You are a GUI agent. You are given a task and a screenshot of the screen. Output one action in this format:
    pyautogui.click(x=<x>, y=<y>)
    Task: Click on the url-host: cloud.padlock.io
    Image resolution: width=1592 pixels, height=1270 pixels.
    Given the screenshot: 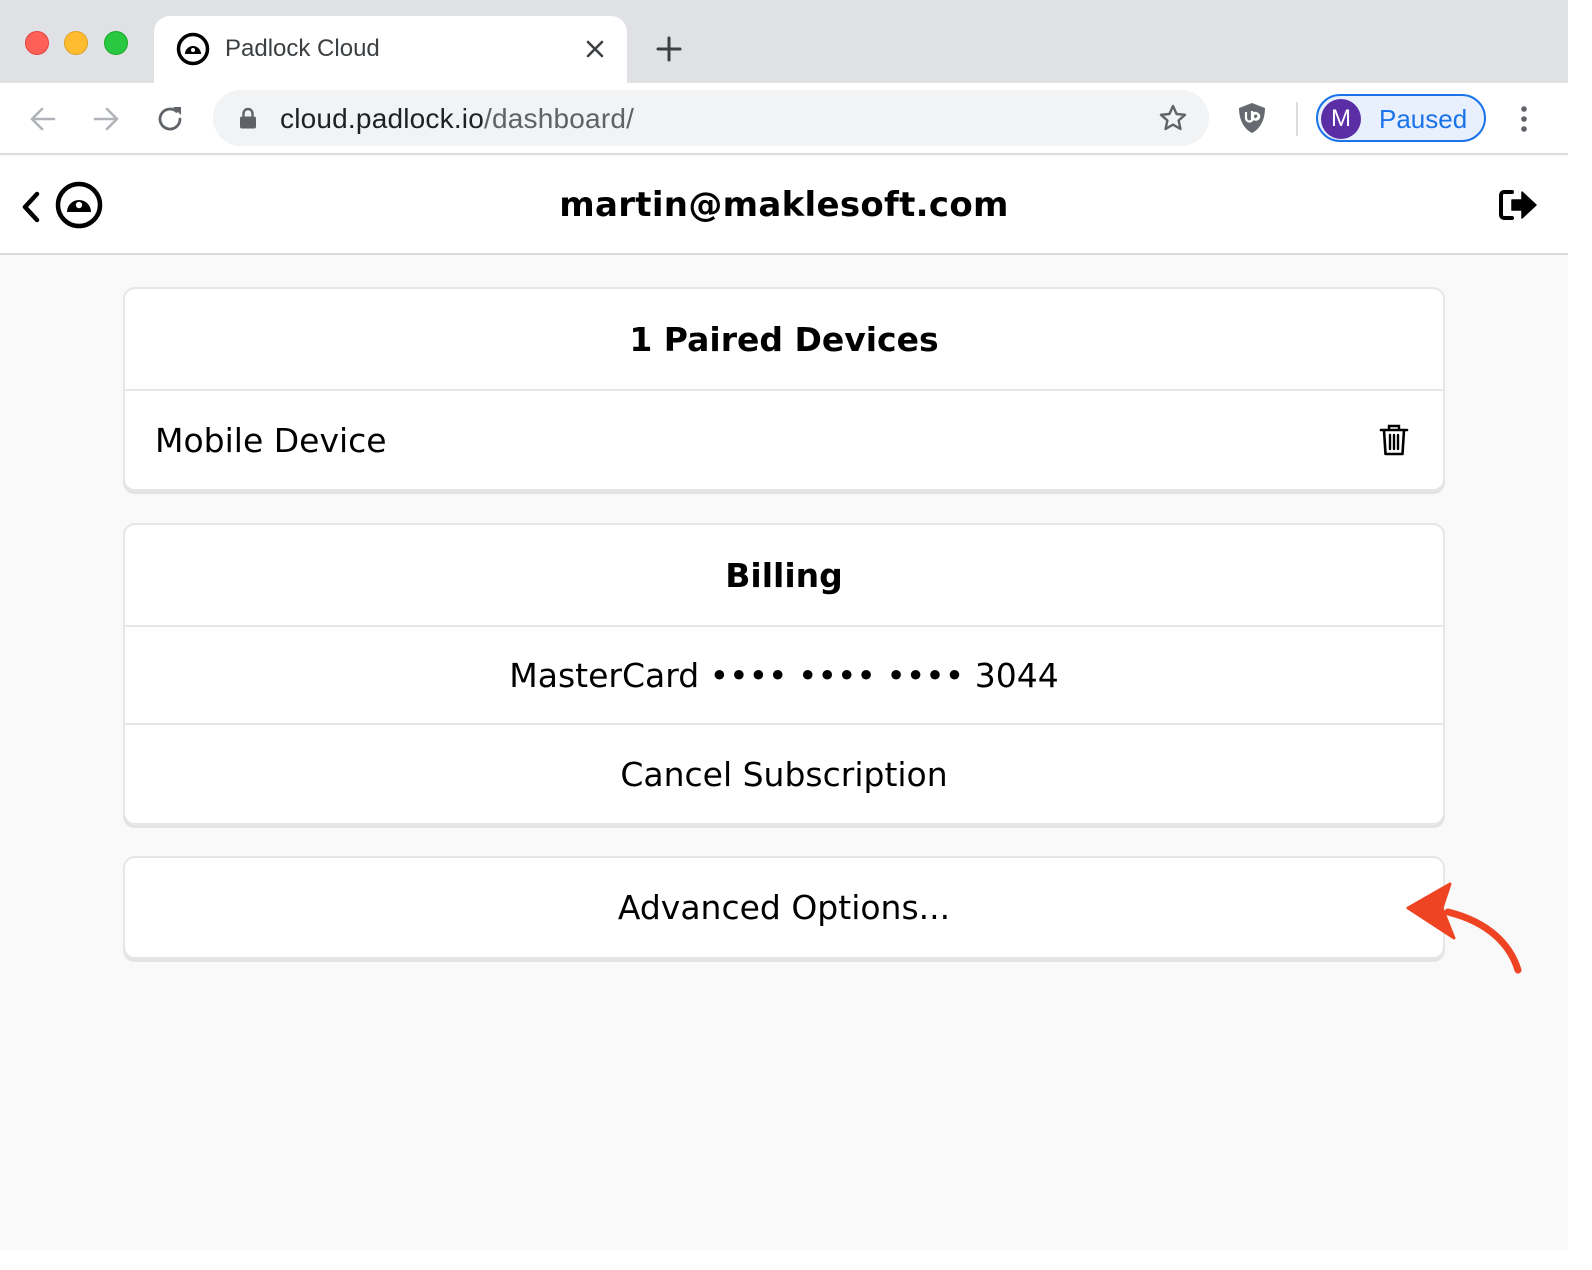 What is the action you would take?
    pyautogui.click(x=382, y=118)
    